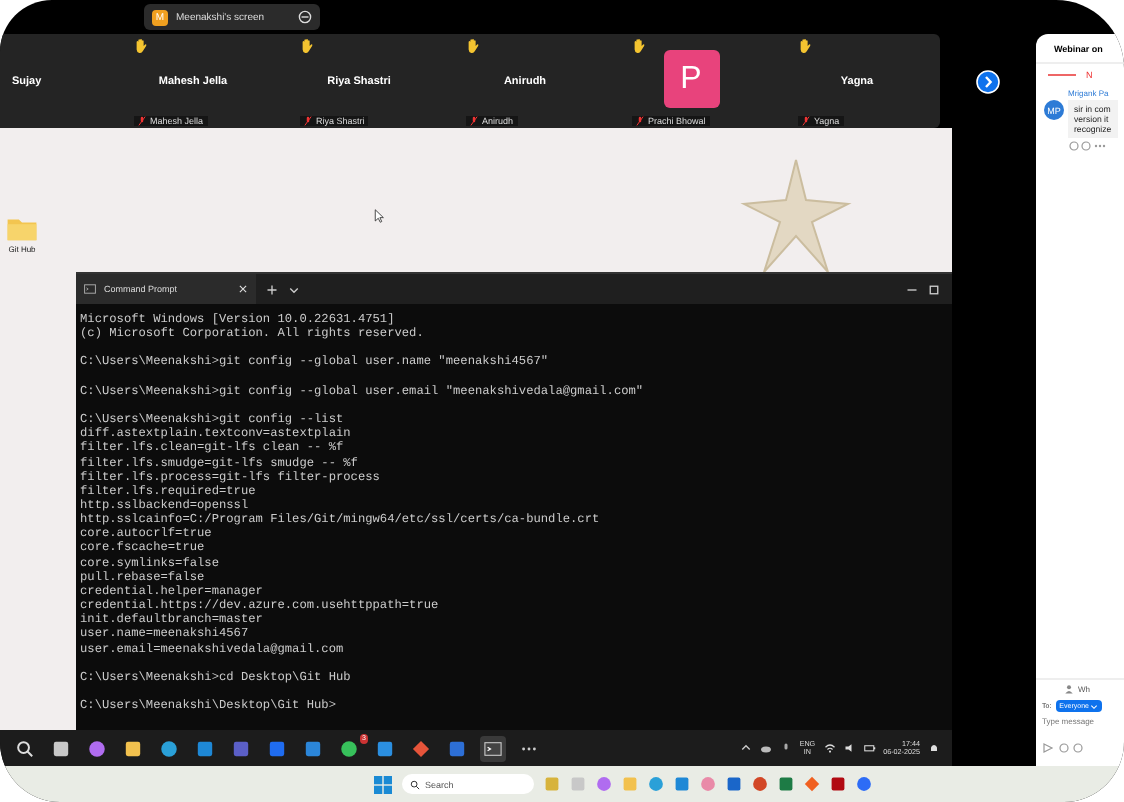 This screenshot has height=802, width=1124. Describe the element at coordinates (243, 289) in the screenshot. I see `close-icon` at that location.